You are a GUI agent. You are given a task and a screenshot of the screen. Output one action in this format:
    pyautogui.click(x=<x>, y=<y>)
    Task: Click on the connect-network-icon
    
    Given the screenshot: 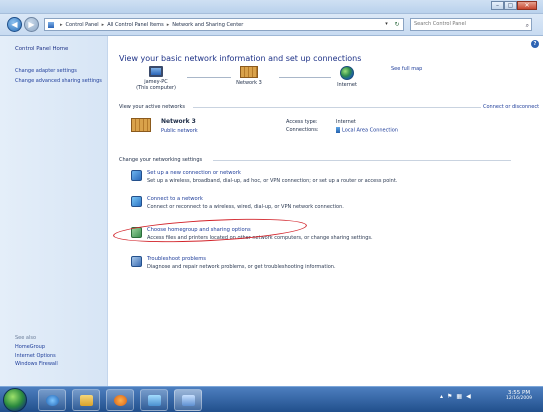 What is the action you would take?
    pyautogui.click(x=136, y=201)
    